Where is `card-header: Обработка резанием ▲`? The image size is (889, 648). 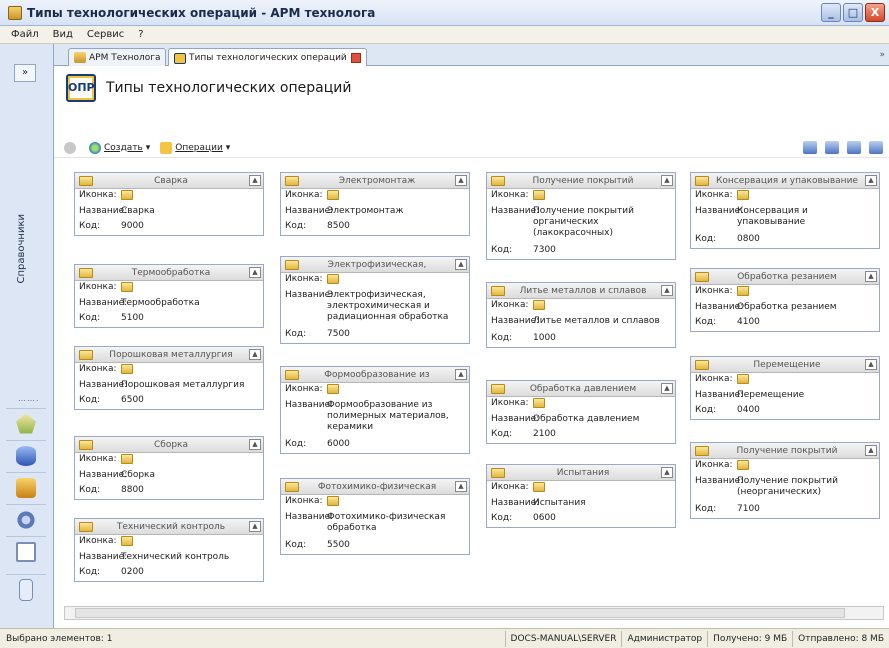 card-header: Обработка резанием ▲ is located at coordinates (785, 277).